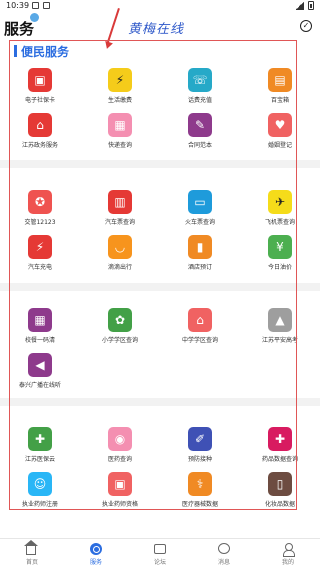 This screenshot has width=320, height=568. What do you see at coordinates (40, 490) in the screenshot?
I see `service-item: ☺ 执业药师注册` at bounding box center [40, 490].